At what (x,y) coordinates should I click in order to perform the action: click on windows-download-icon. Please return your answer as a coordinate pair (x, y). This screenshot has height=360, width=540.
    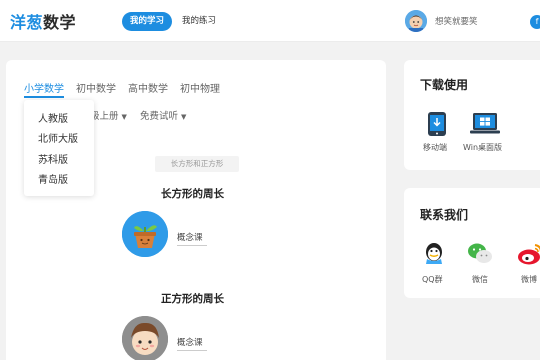
    Looking at the image, I should click on (485, 124).